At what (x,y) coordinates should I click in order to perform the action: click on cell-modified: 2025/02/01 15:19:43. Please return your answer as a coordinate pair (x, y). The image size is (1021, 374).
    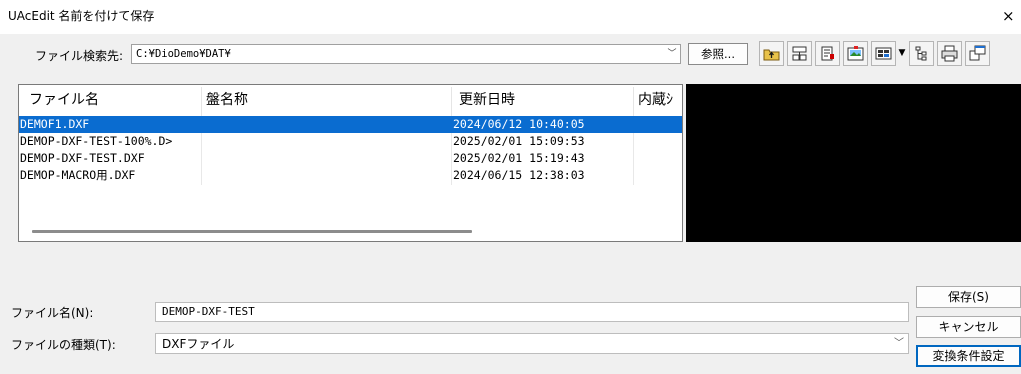
    Looking at the image, I should click on (519, 158).